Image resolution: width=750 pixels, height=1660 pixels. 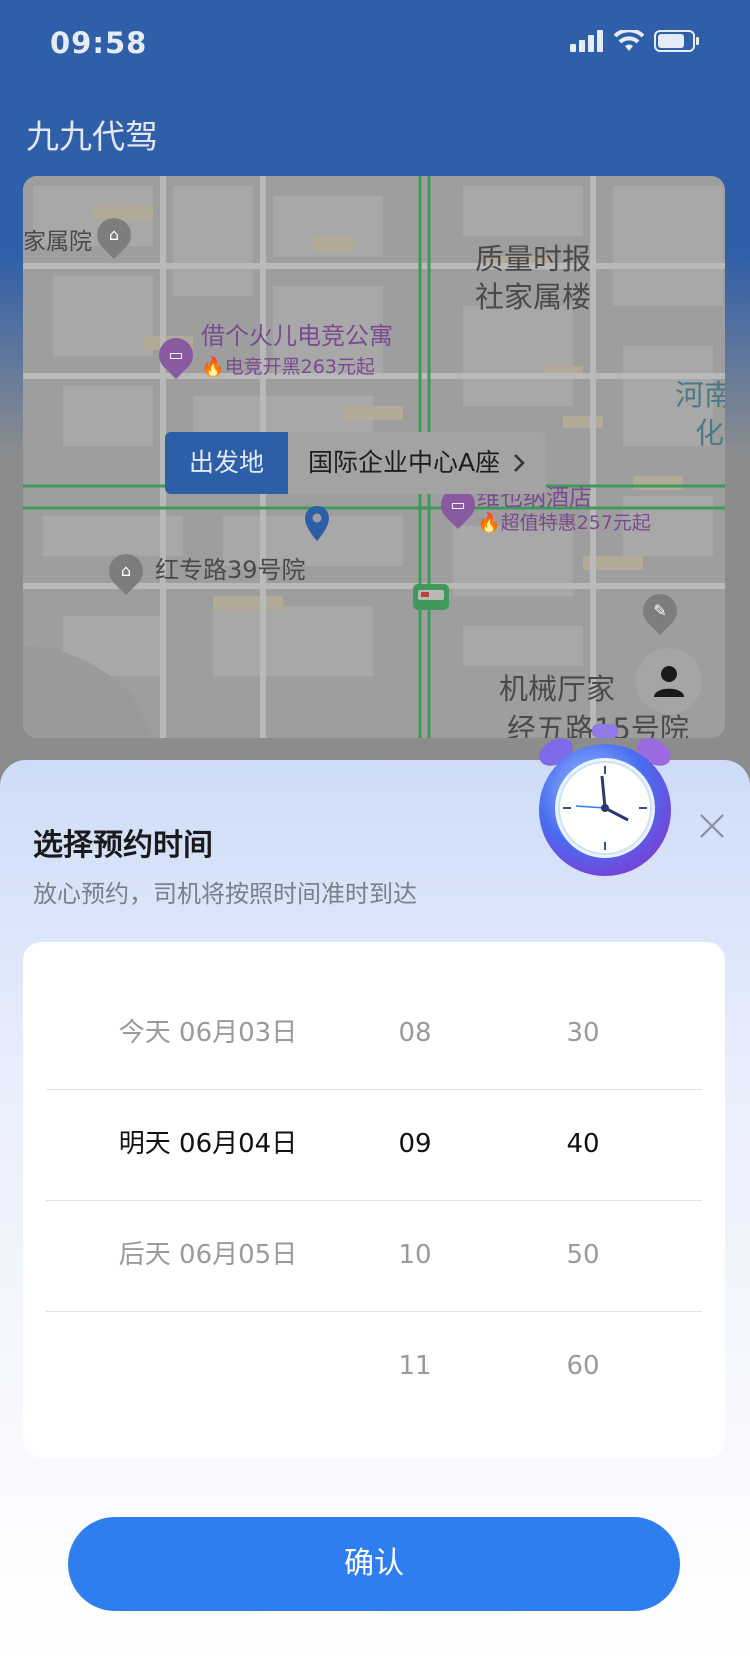 What do you see at coordinates (213, 367) in the screenshot?
I see `fire-icon: 🔥` at bounding box center [213, 367].